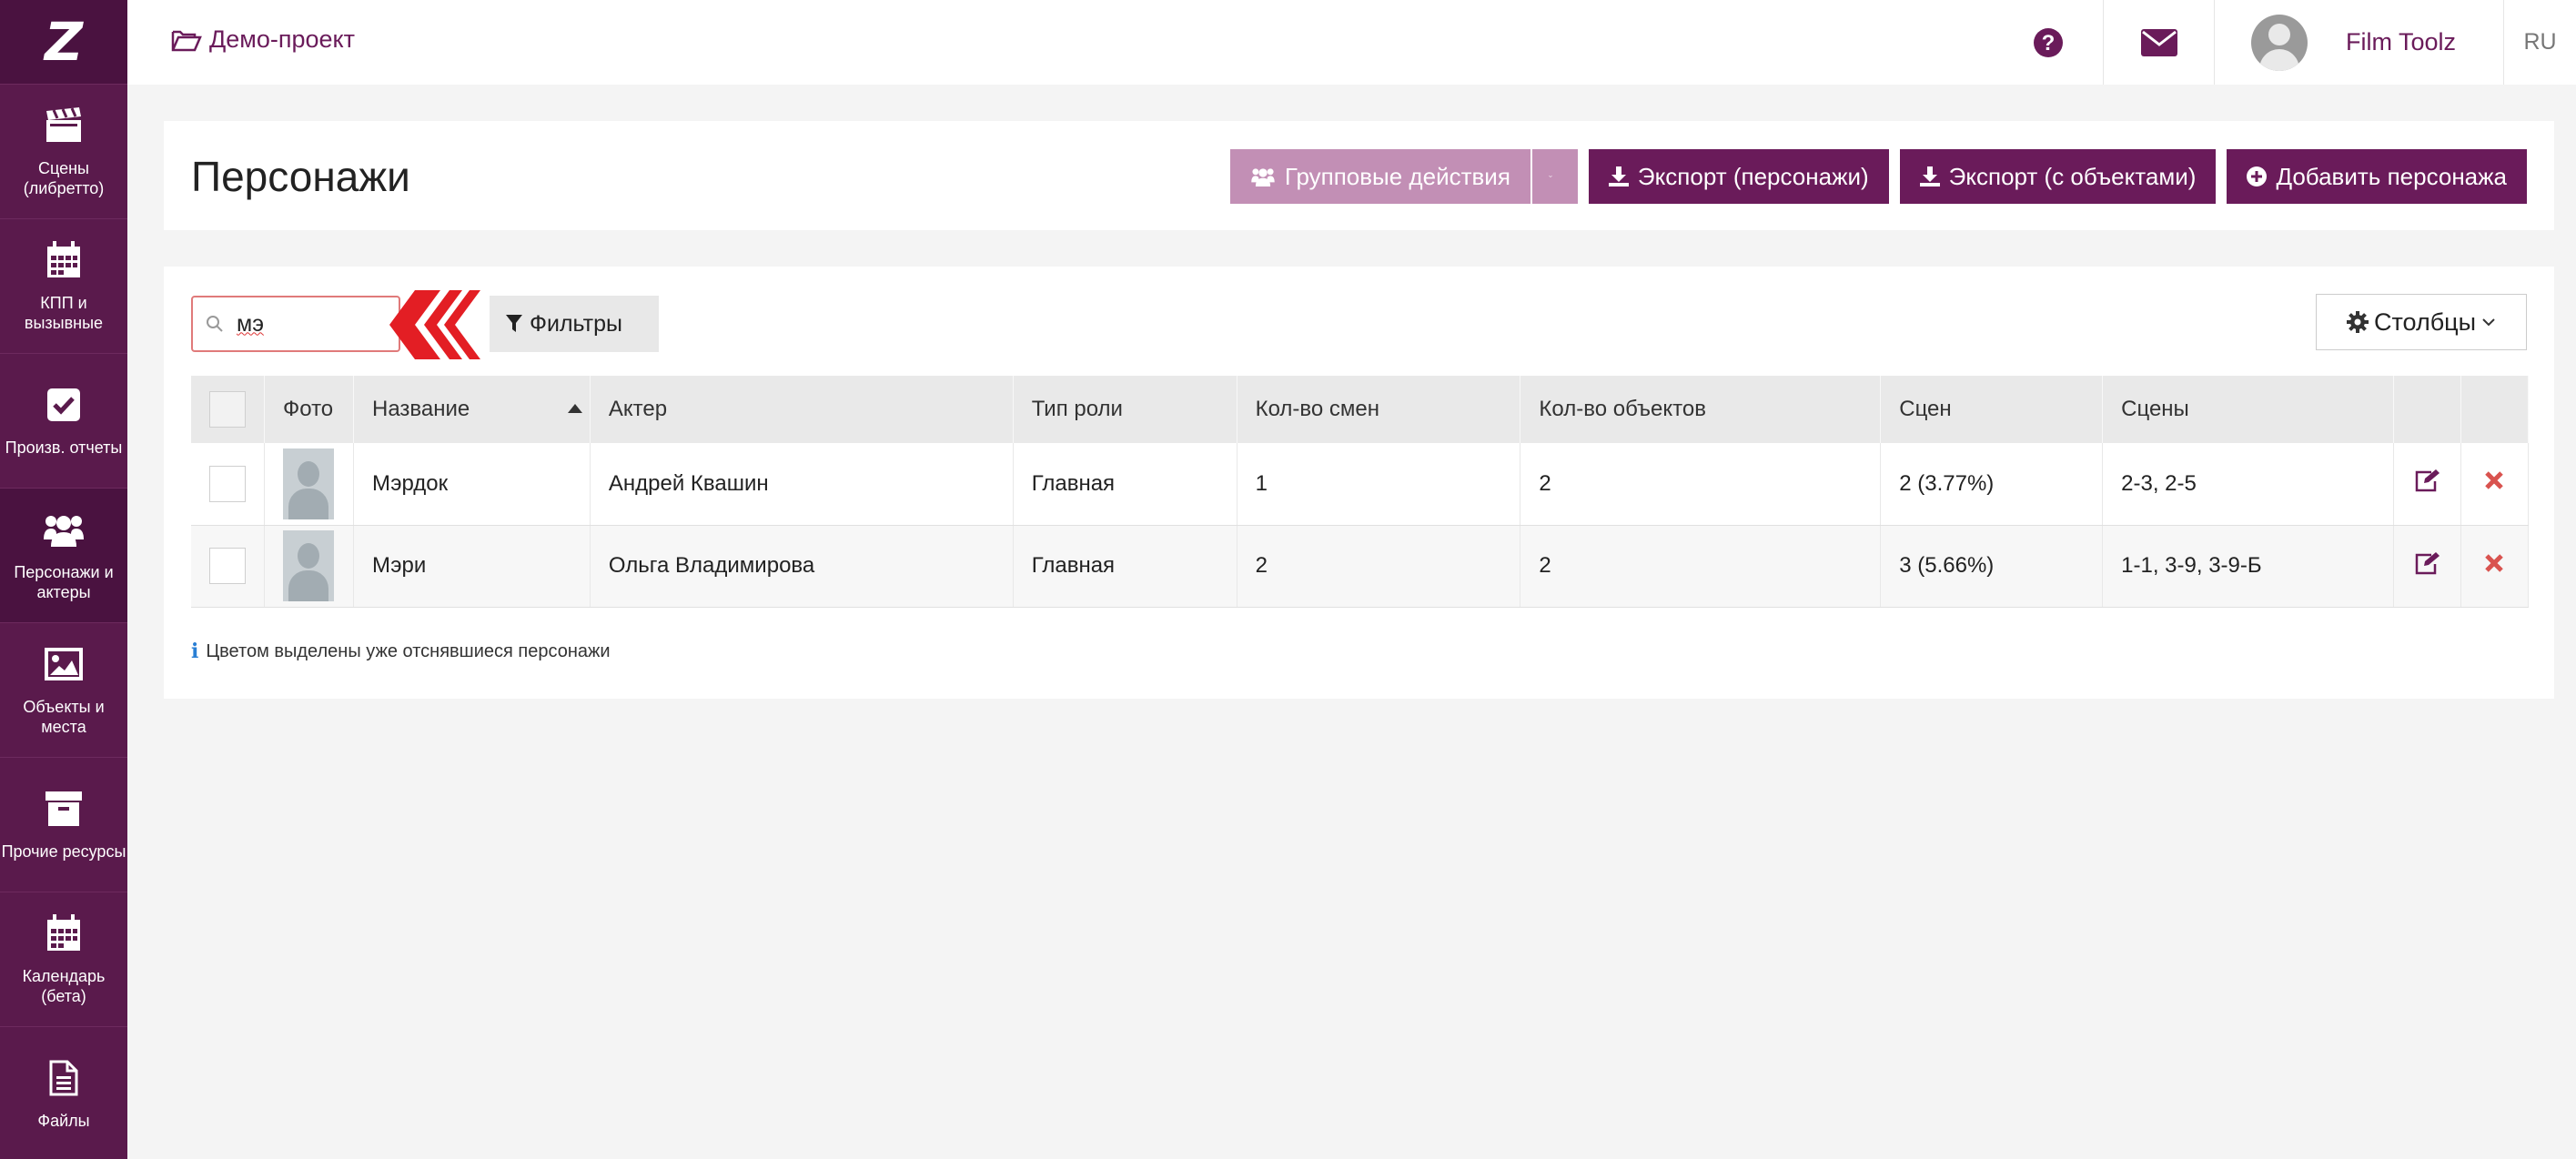 This screenshot has width=2576, height=1159. I want to click on select-all-checkbox, so click(227, 409).